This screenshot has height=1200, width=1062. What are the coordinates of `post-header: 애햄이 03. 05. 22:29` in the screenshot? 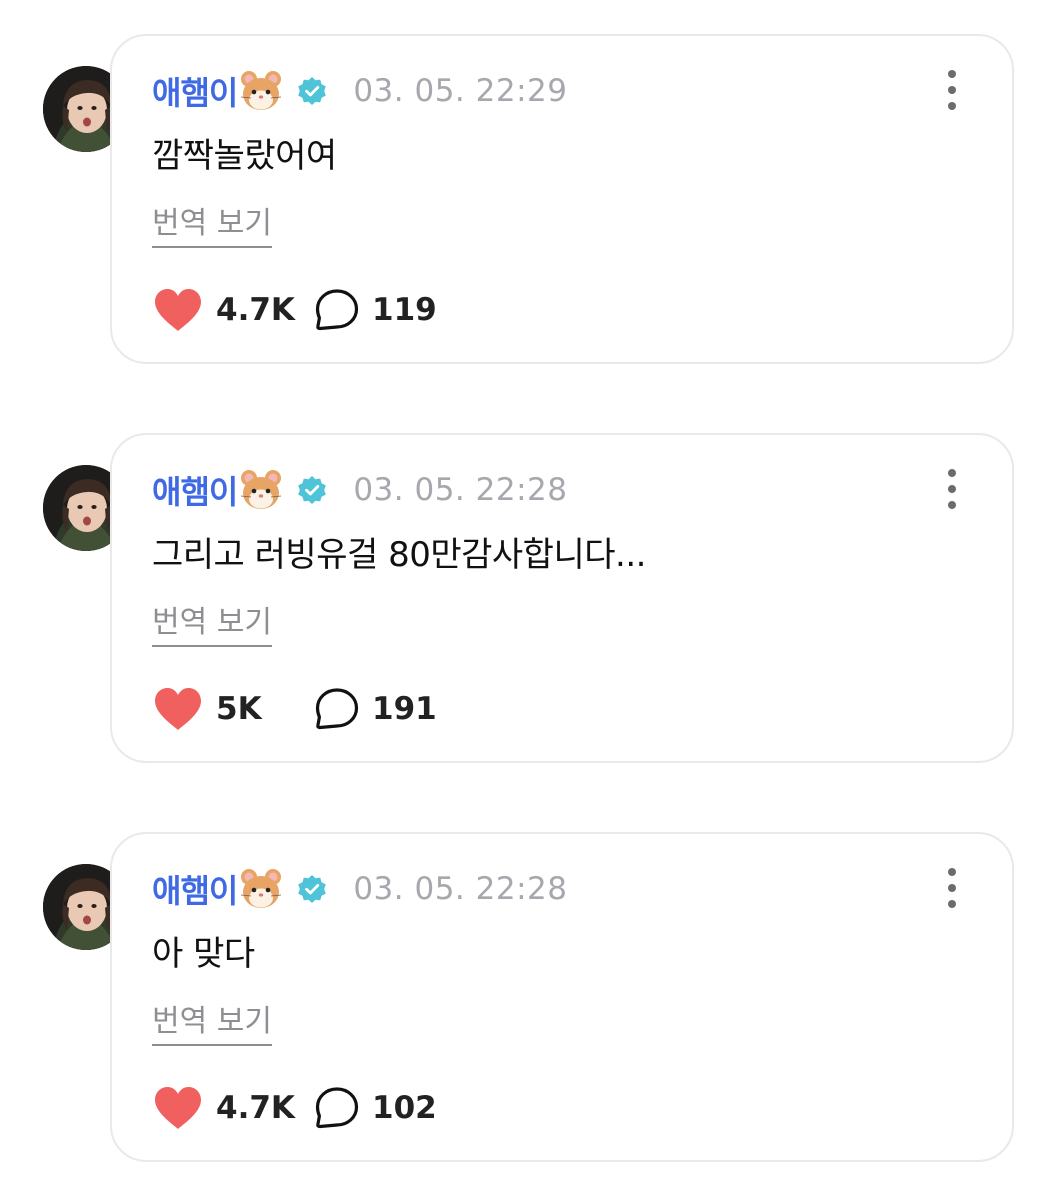 It's located at (359, 91).